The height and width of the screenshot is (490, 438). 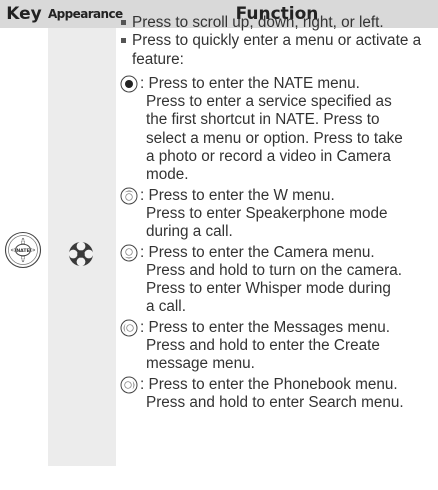 I want to click on entry-line: a call., so click(x=166, y=307).